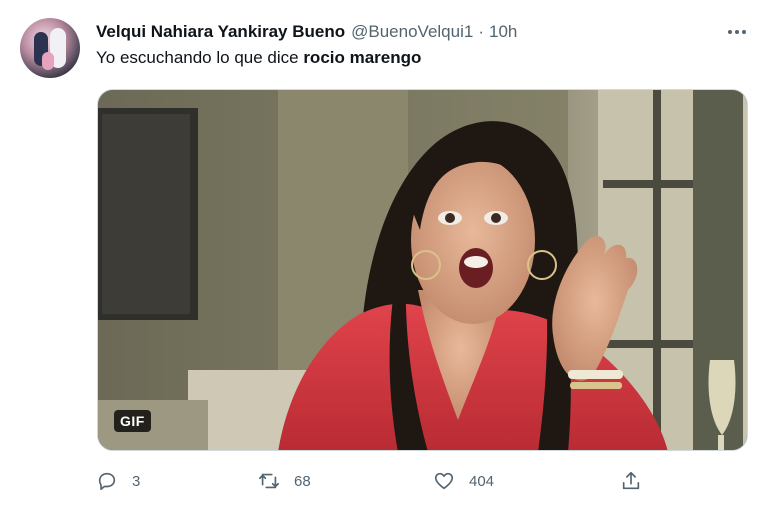  Describe the element at coordinates (132, 421) in the screenshot. I see `gif-badge: GIF` at that location.